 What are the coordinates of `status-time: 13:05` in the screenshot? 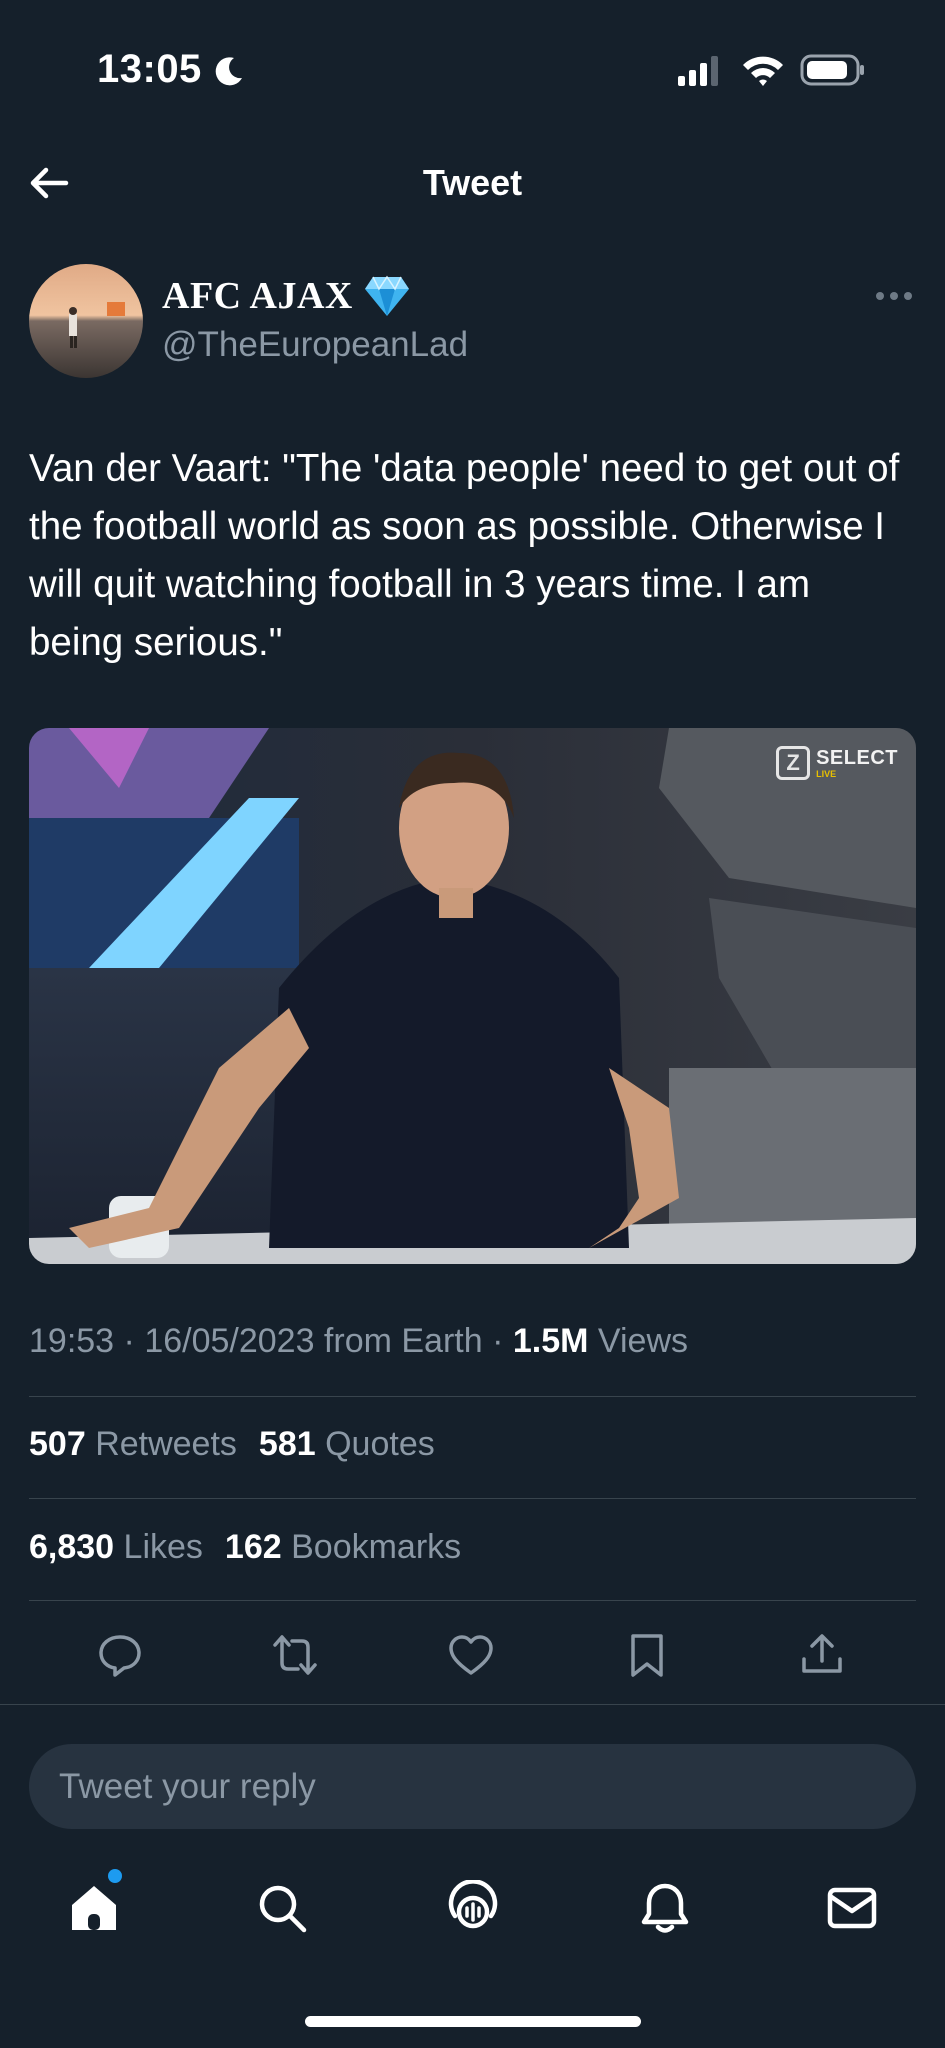 It's located at (149, 69).